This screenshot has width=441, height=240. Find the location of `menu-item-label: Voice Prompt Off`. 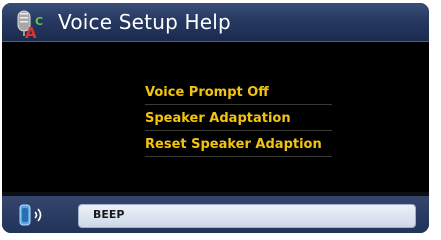

menu-item-label: Voice Prompt Off is located at coordinates (207, 92).